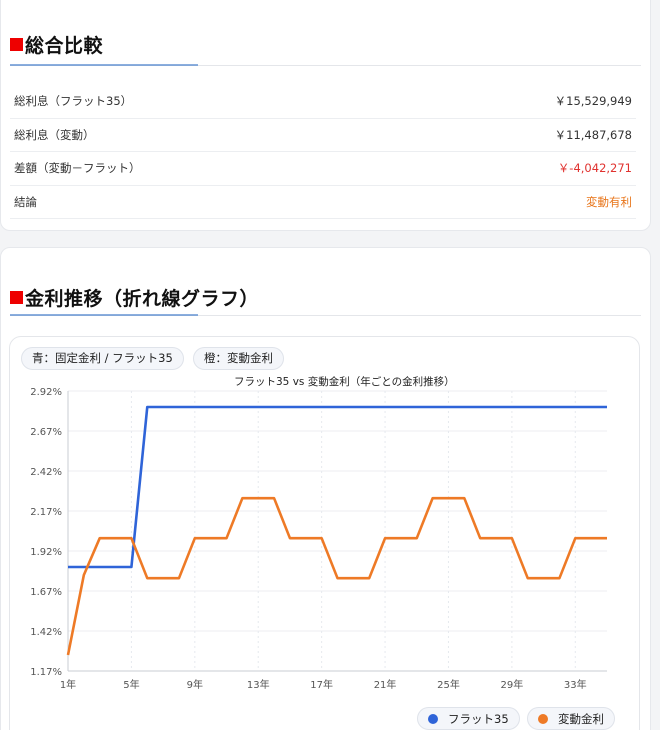  What do you see at coordinates (478, 718) in the screenshot?
I see `legend-label-flat: フラット35` at bounding box center [478, 718].